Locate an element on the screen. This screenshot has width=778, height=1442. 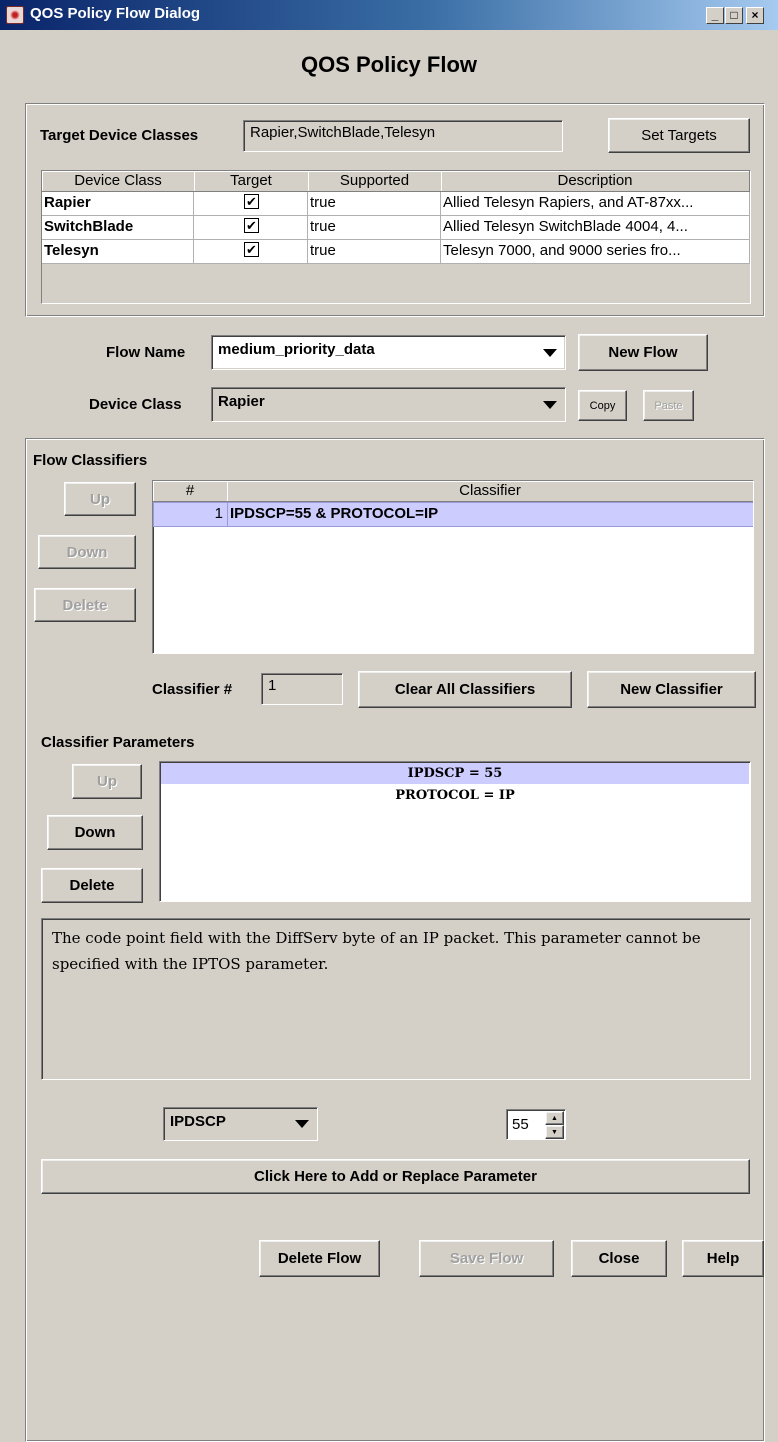
device-class-cell: Rapier is located at coordinates (118, 203).